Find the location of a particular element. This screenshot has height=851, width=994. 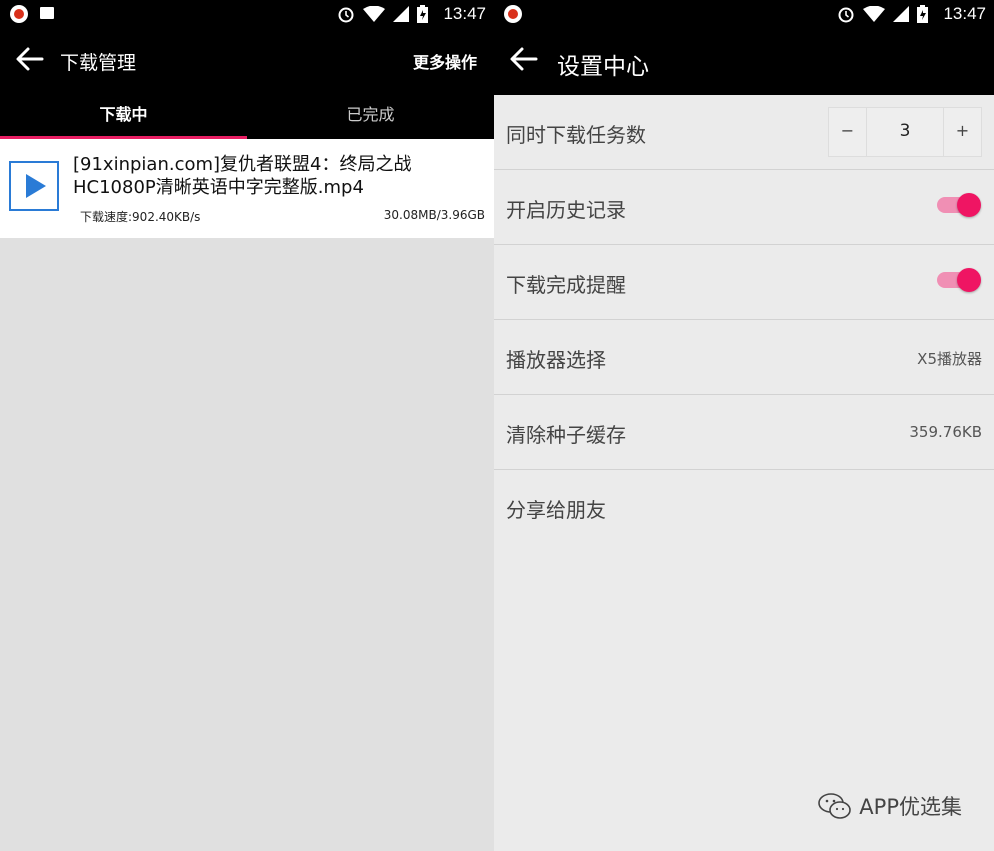

setting-label: 下载完成提醒 is located at coordinates (566, 285).